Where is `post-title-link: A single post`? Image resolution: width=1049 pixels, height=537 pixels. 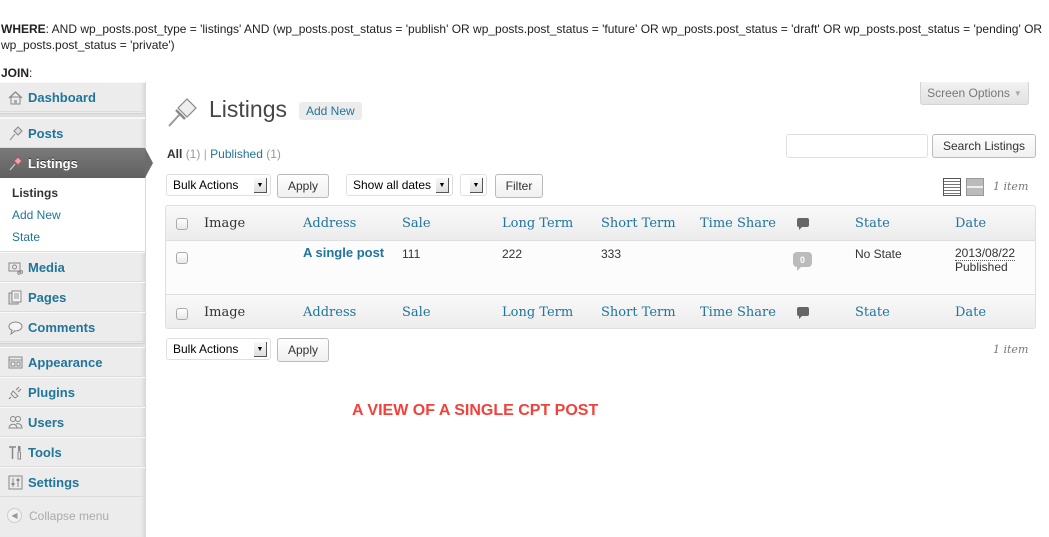 post-title-link: A single post is located at coordinates (343, 252).